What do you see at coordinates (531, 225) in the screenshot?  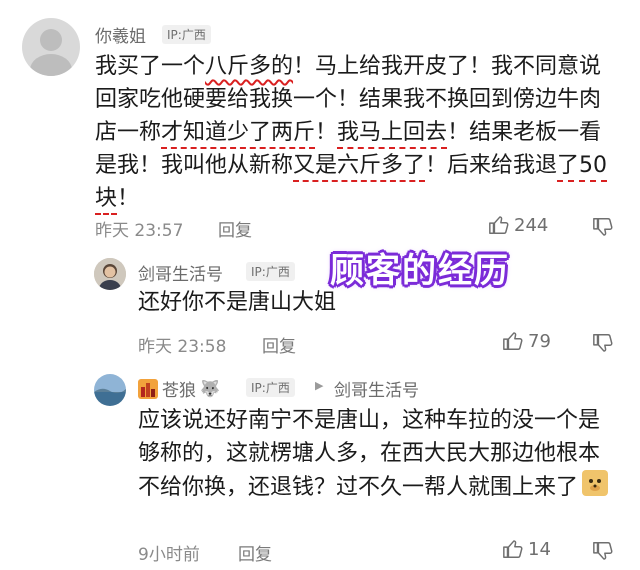 I see `like-count: 244` at bounding box center [531, 225].